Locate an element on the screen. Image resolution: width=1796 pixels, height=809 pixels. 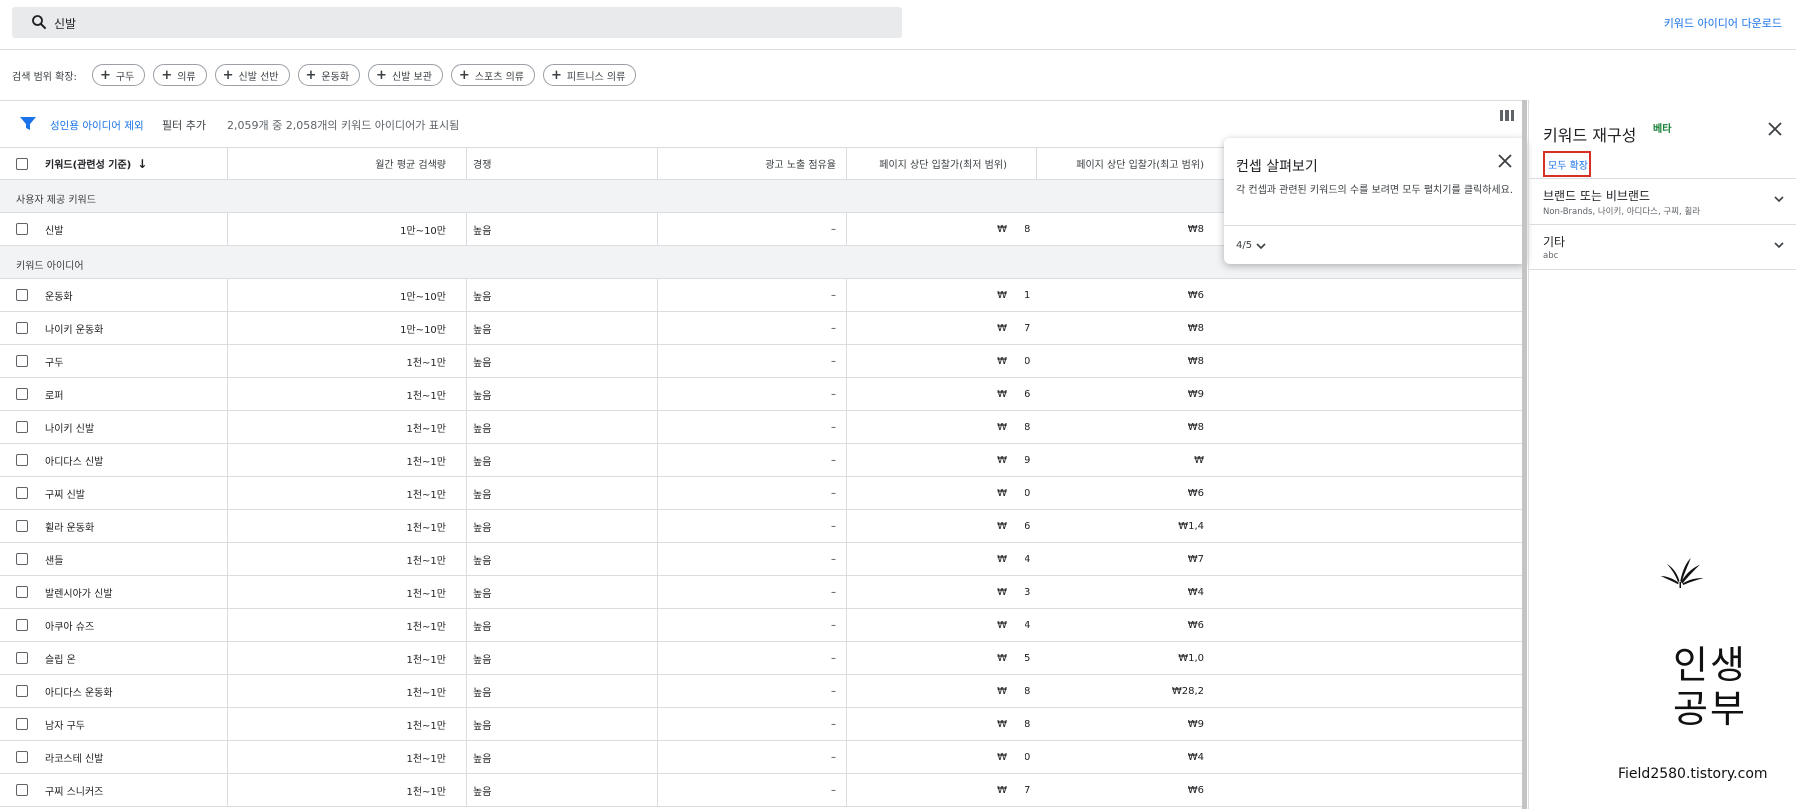
bid-low-tail: 7 is located at coordinates (1027, 328).